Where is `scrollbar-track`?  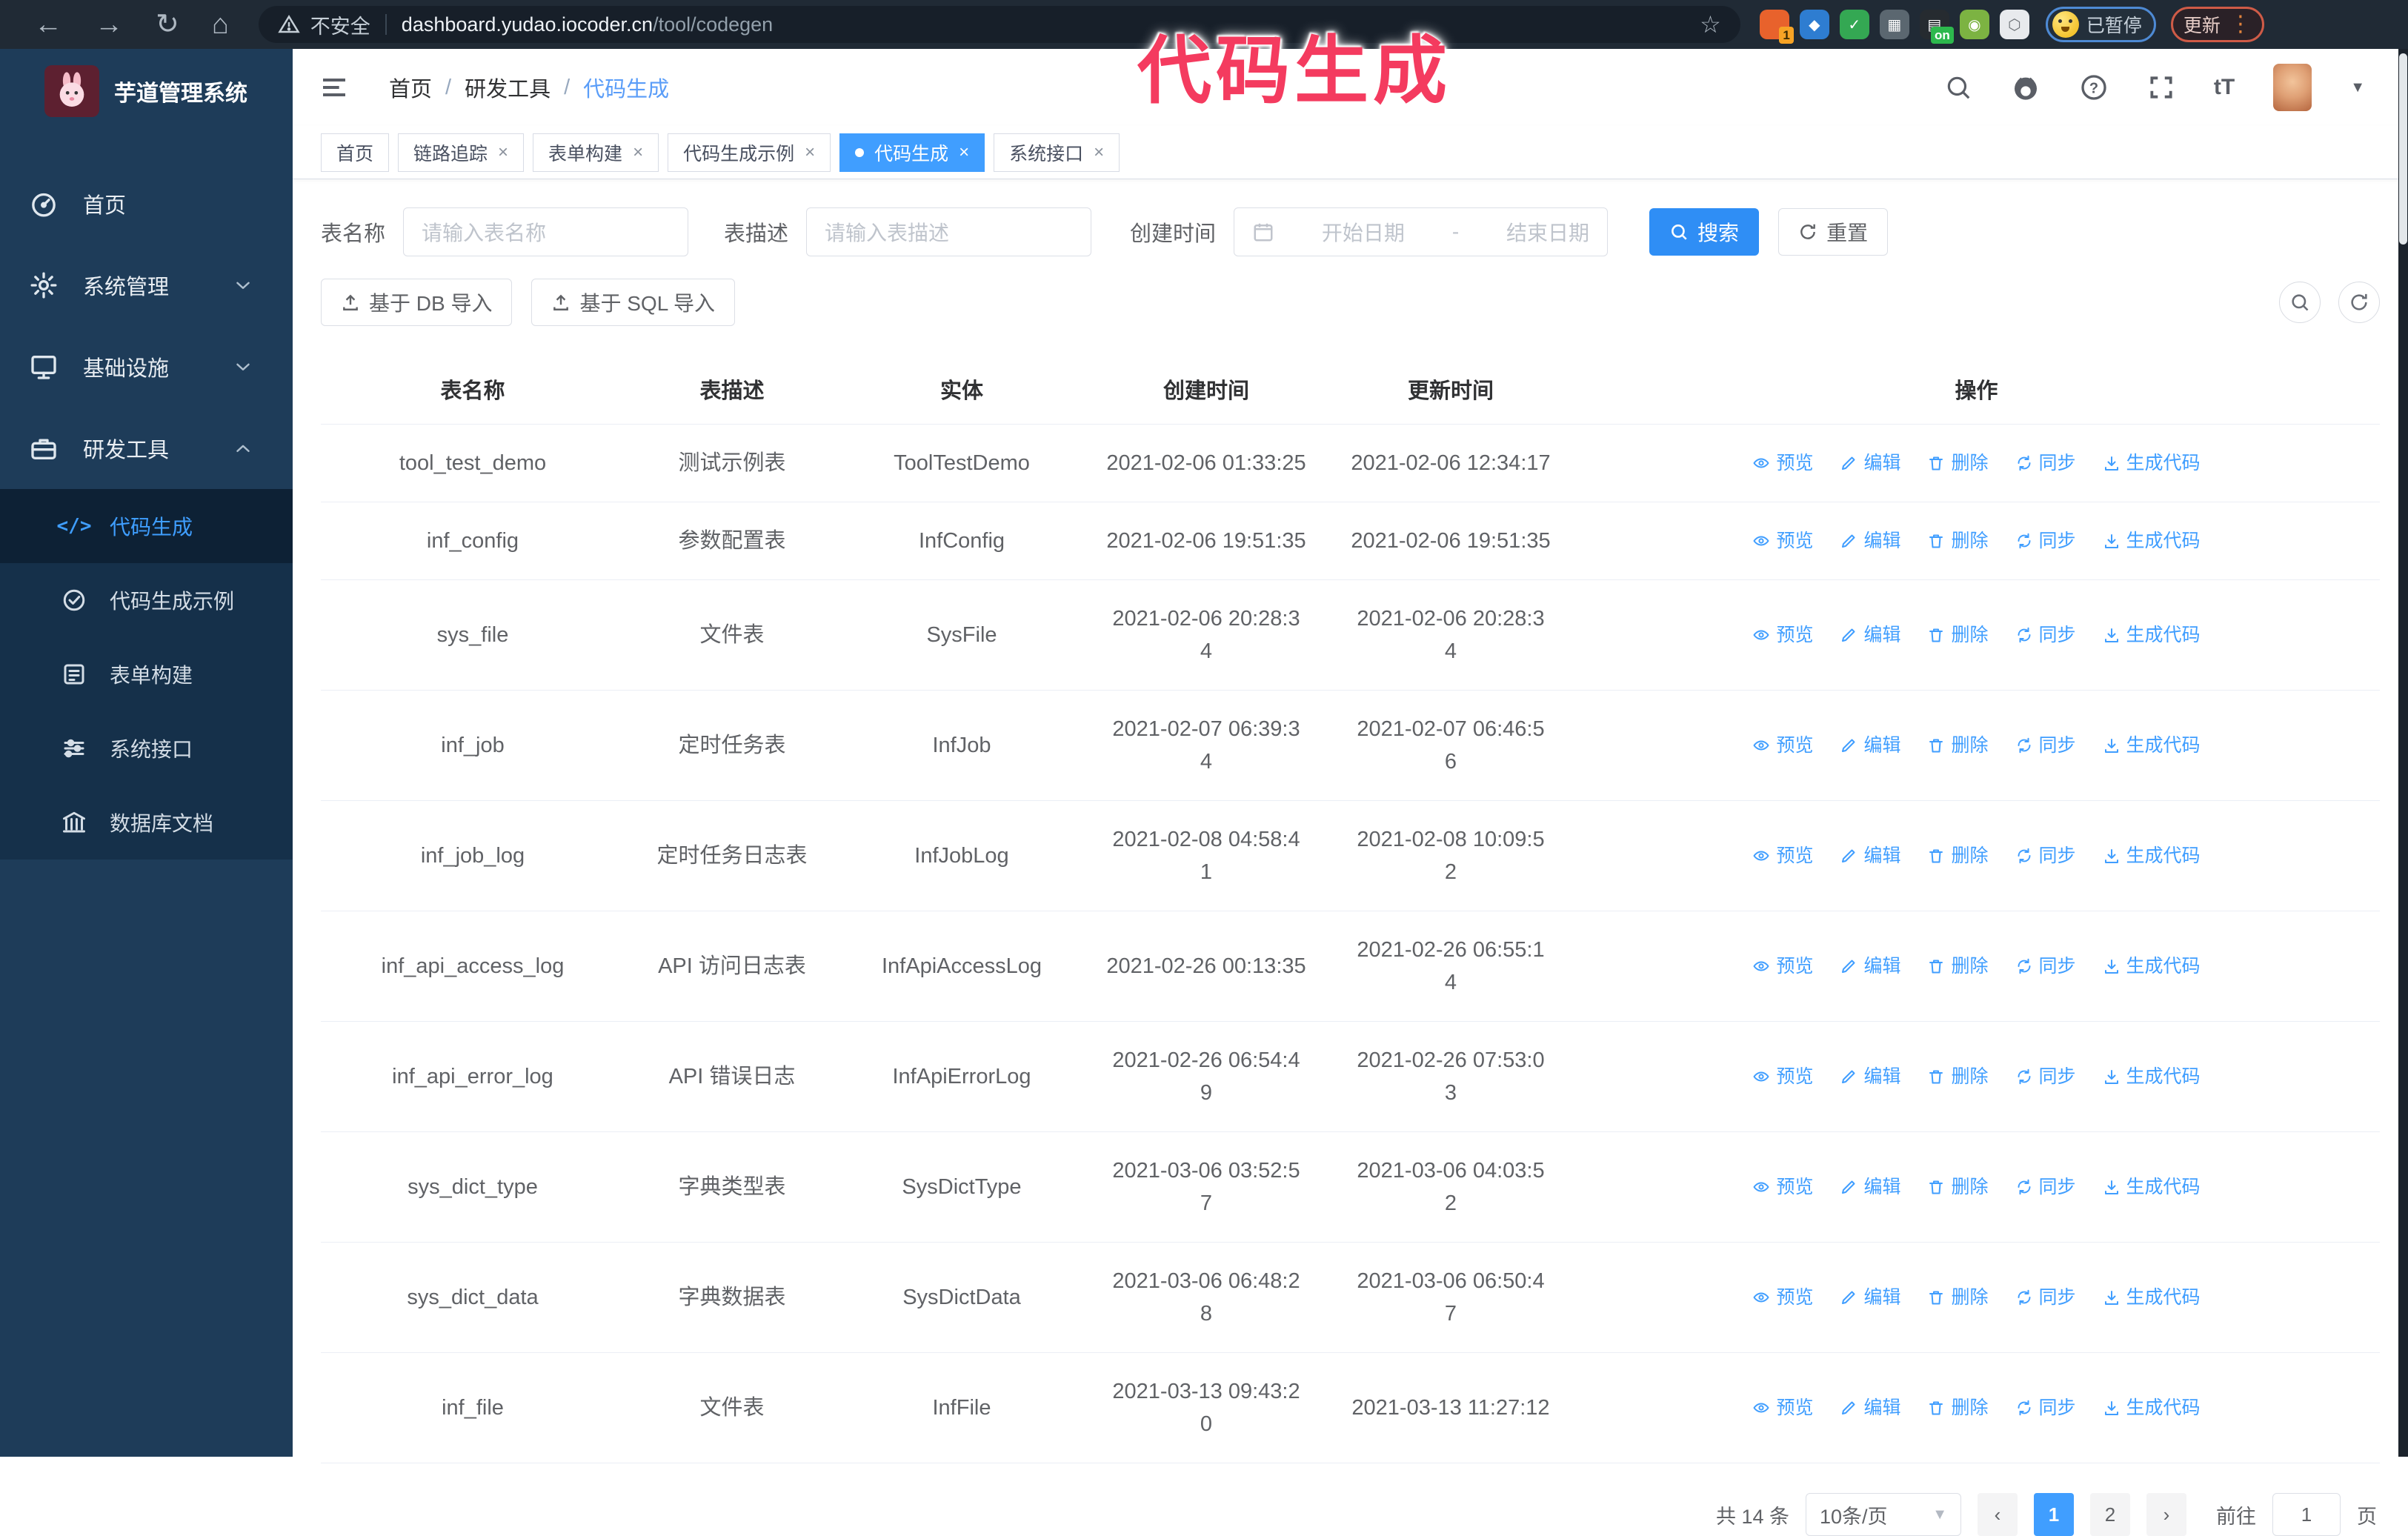 scrollbar-track is located at coordinates (2403, 753).